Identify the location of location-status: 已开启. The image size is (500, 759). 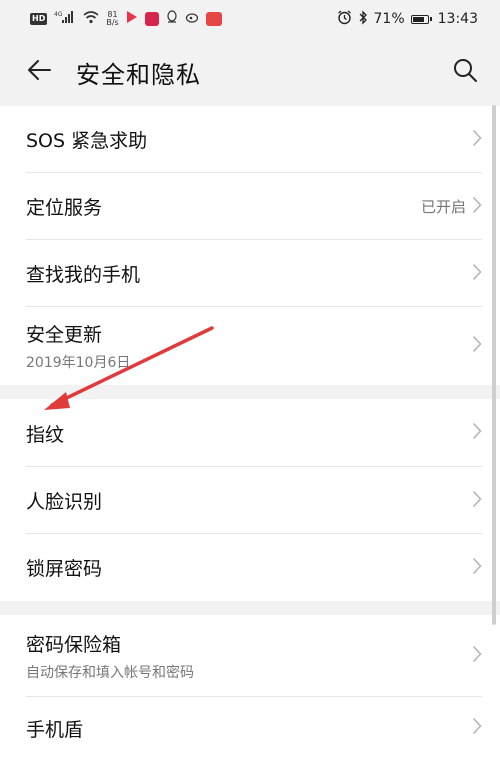
(443, 207).